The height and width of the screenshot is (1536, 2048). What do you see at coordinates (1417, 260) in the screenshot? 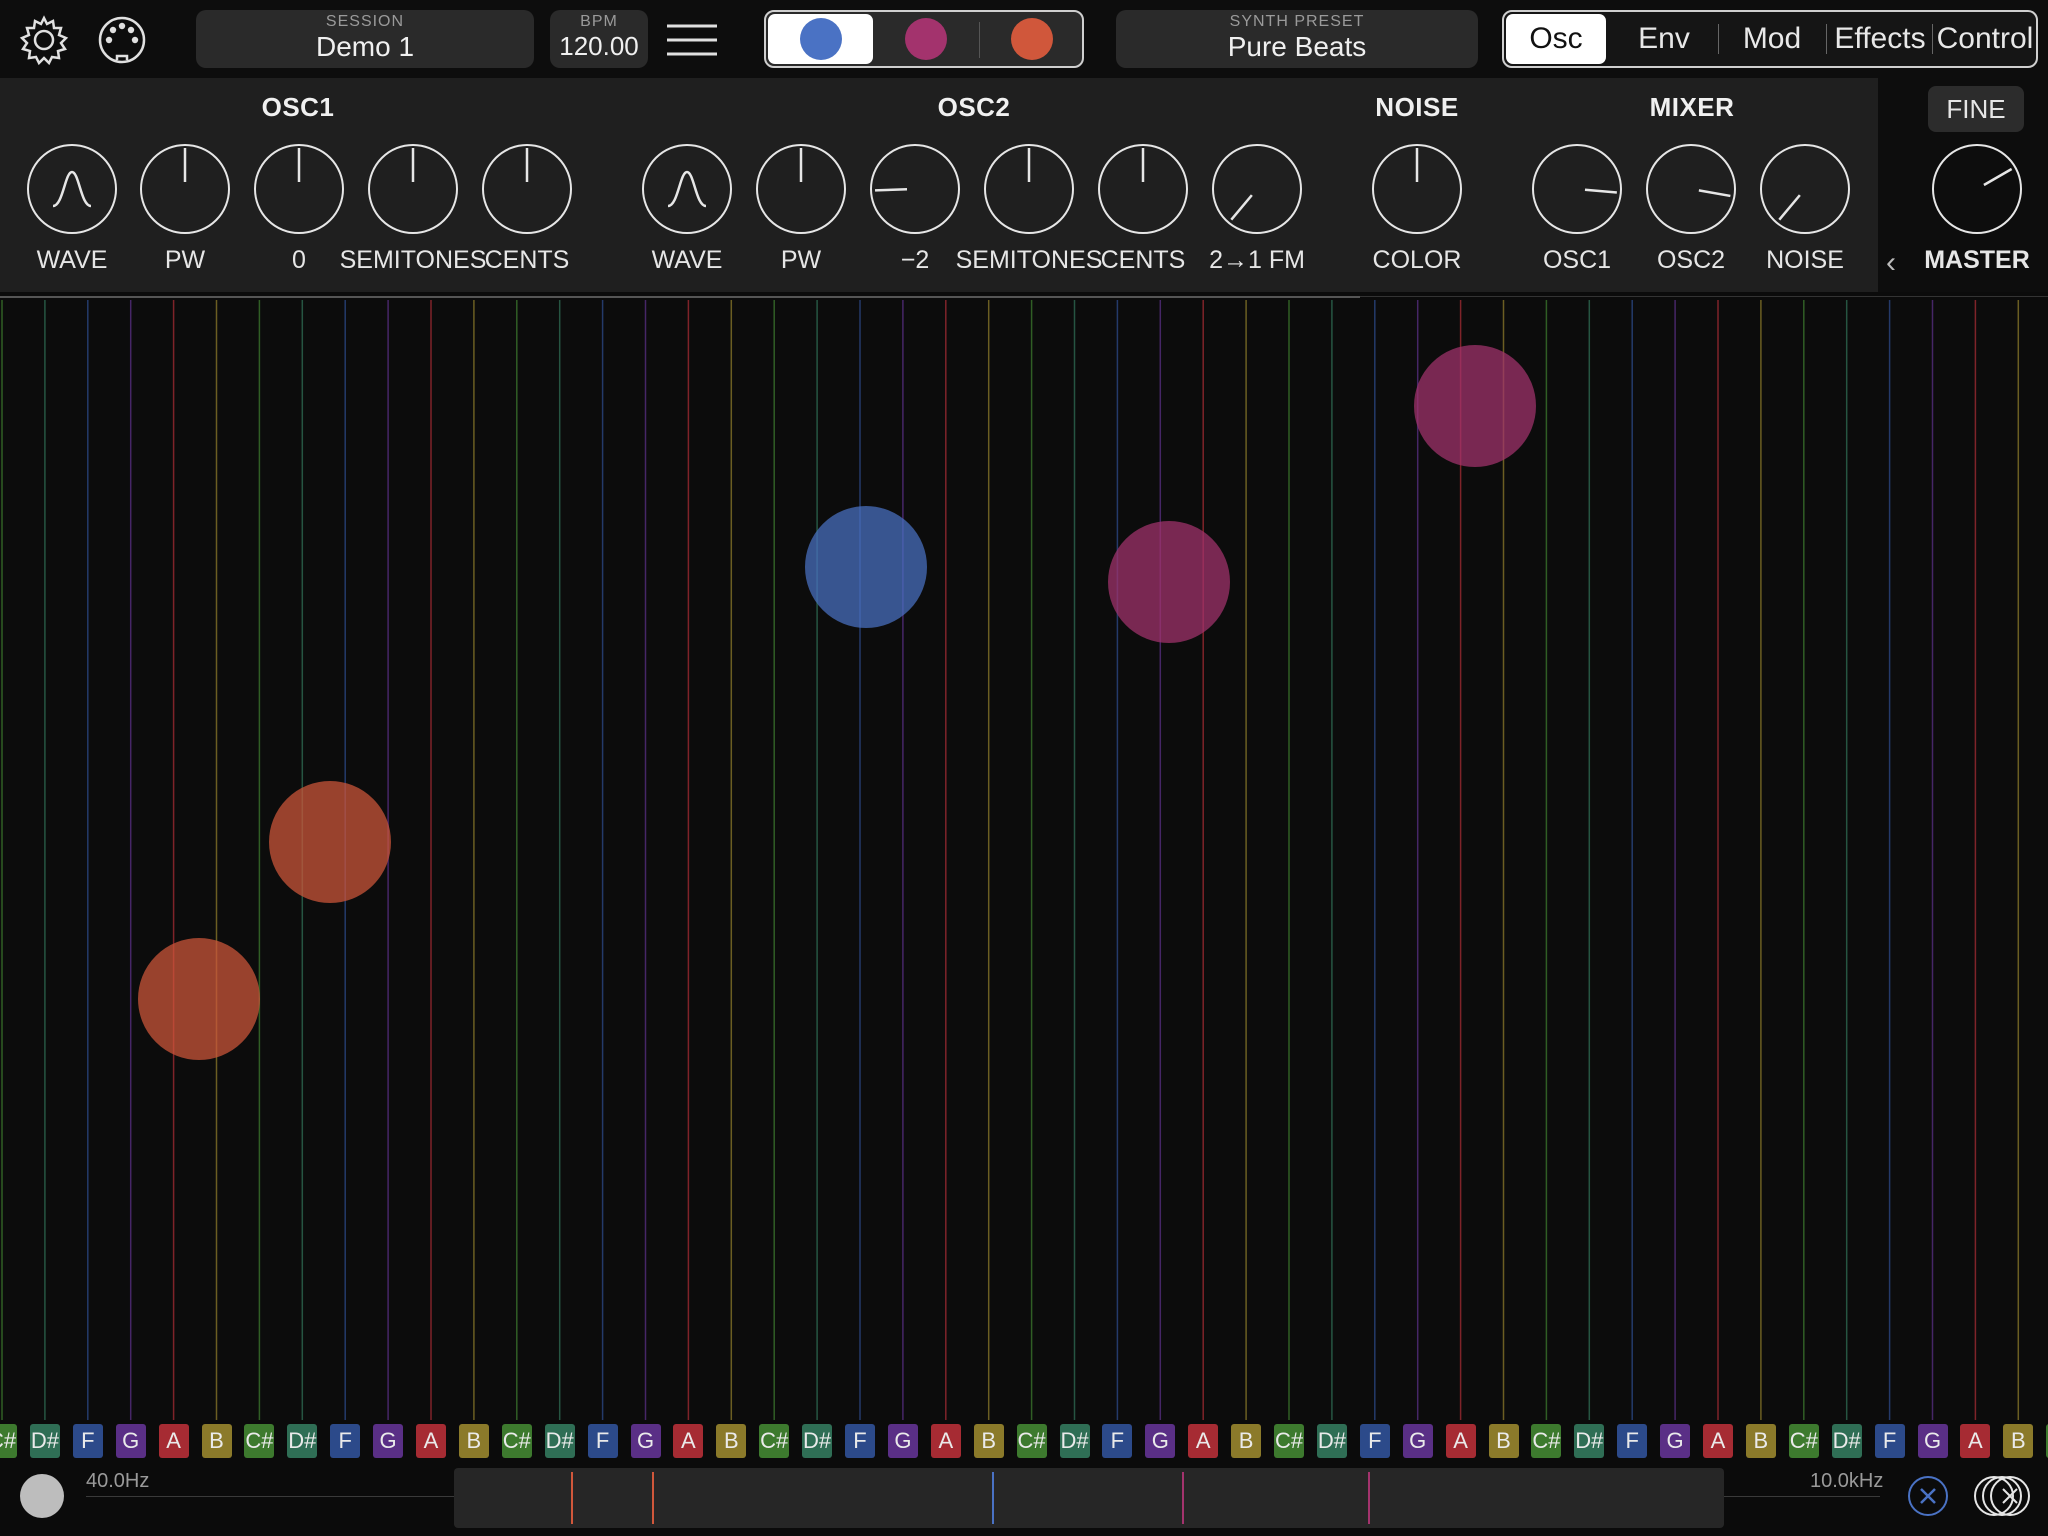
I see `knob-label: COLOR` at bounding box center [1417, 260].